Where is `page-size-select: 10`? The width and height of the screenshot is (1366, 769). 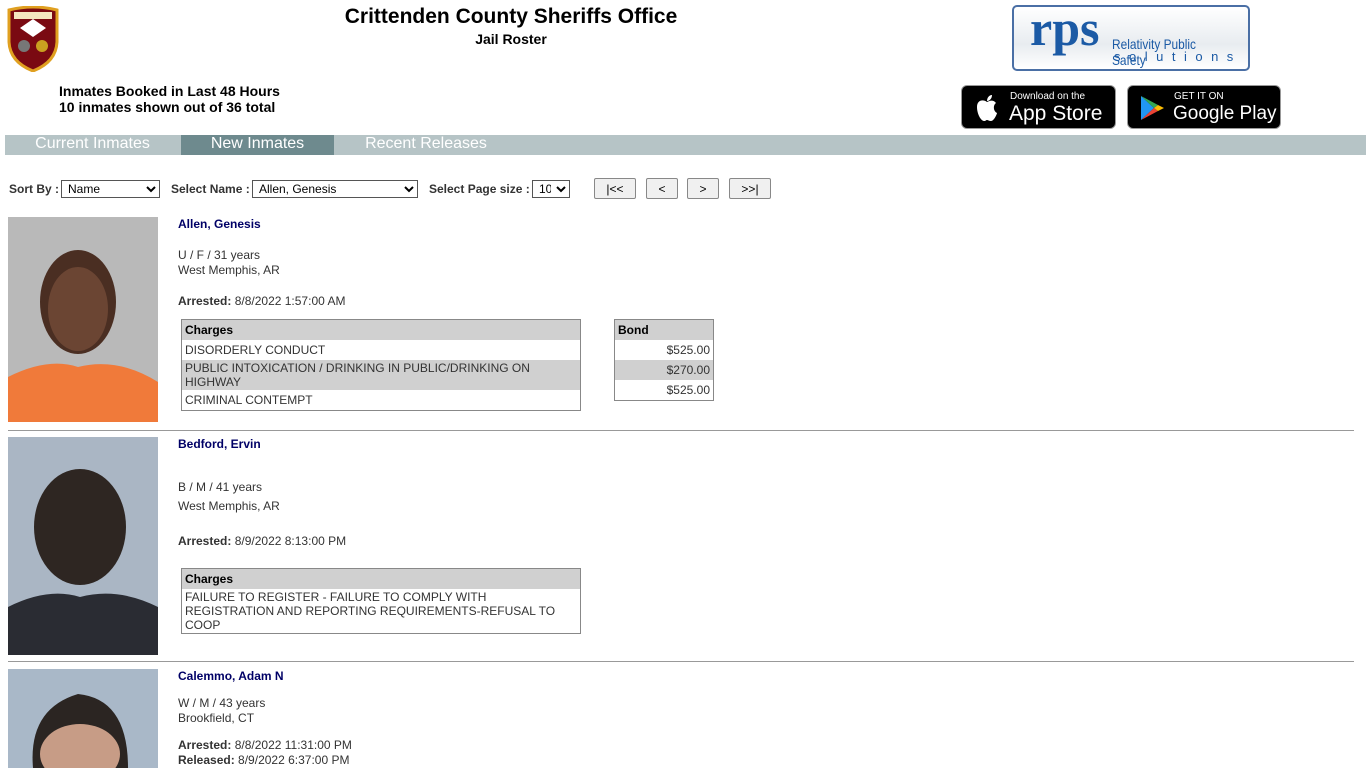
page-size-select: 10 is located at coordinates (551, 189).